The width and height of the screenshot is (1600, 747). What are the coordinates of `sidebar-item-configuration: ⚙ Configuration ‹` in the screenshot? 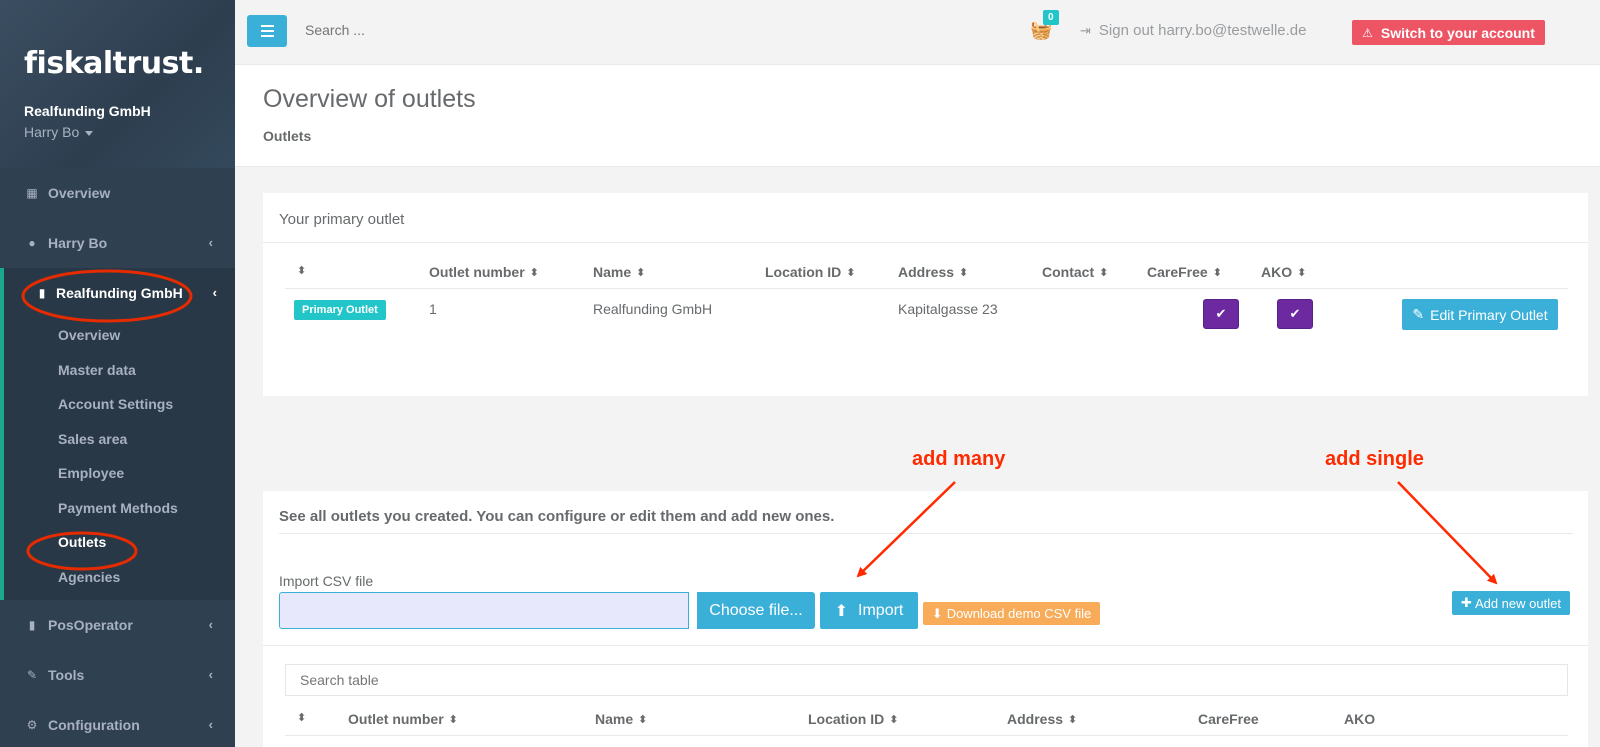 It's located at (117, 723).